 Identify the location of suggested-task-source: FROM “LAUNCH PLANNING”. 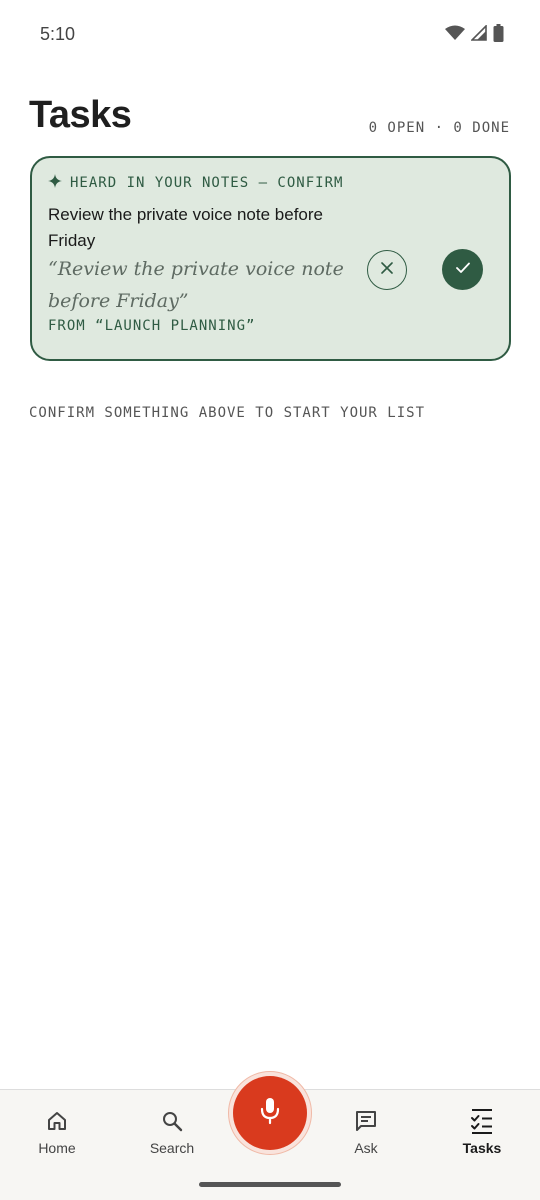
(152, 326).